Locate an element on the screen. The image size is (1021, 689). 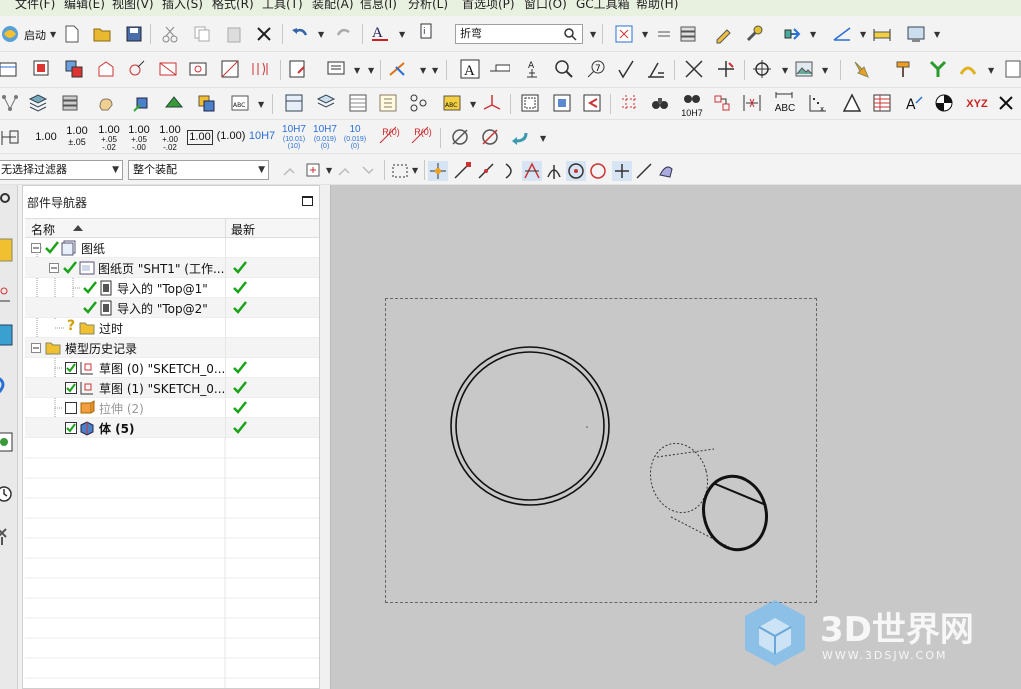
add-component-icon is located at coordinates (142, 103).